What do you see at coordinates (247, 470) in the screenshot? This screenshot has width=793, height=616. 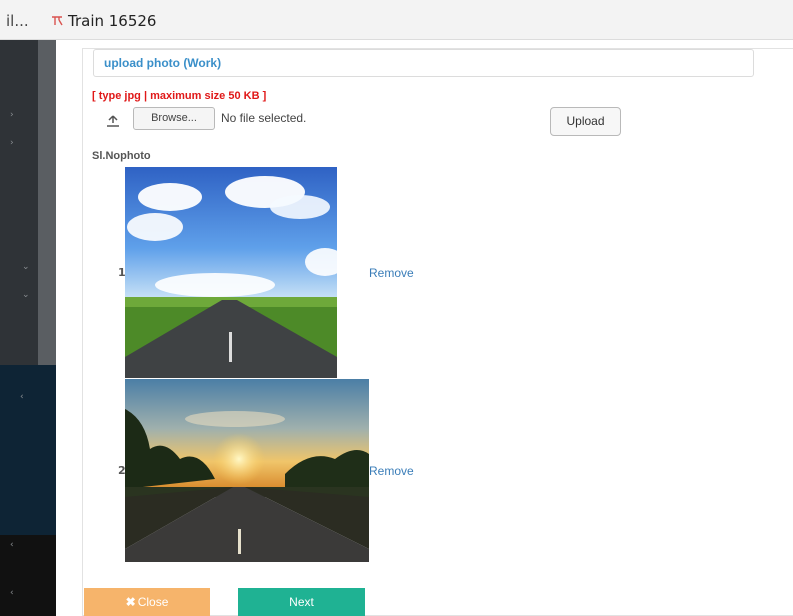 I see `photo-road-sunset` at bounding box center [247, 470].